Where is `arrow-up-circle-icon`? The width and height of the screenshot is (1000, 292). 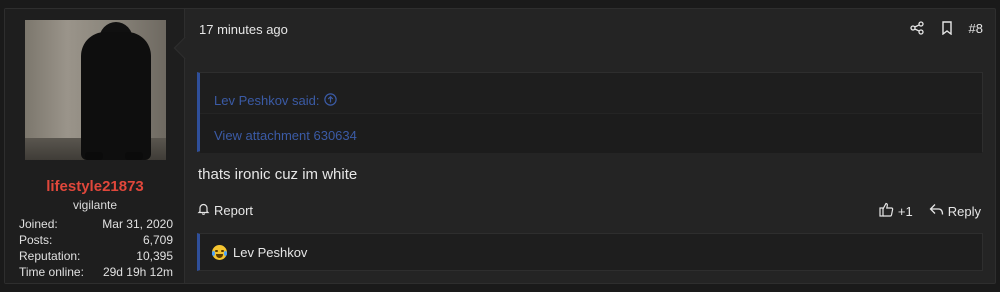 arrow-up-circle-icon is located at coordinates (330, 100).